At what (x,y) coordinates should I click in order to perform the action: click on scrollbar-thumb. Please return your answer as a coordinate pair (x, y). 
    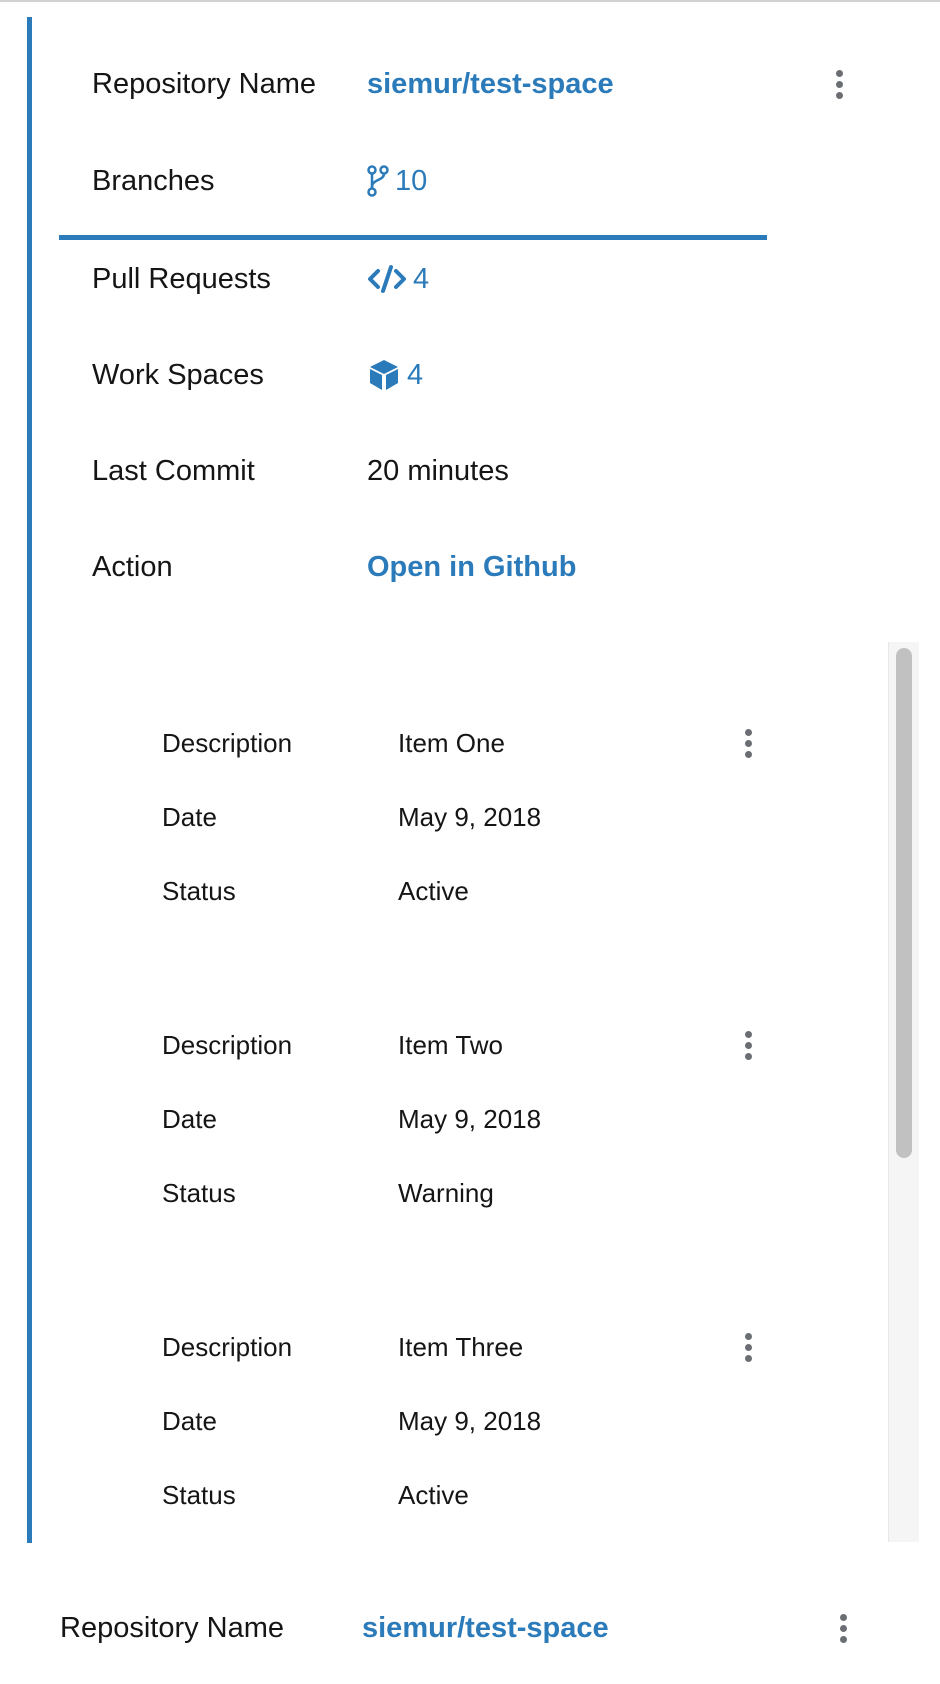
    Looking at the image, I should click on (904, 903).